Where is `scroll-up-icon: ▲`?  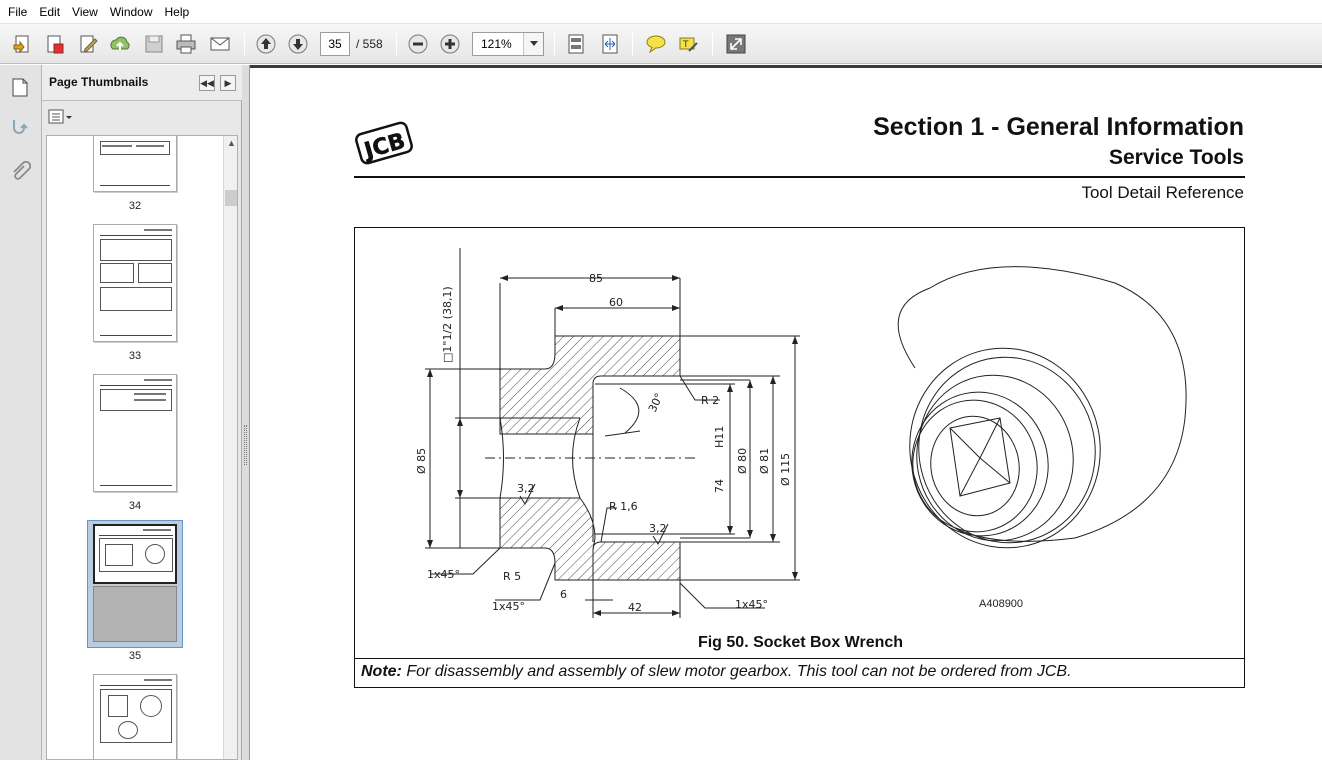 scroll-up-icon: ▲ is located at coordinates (230, 145).